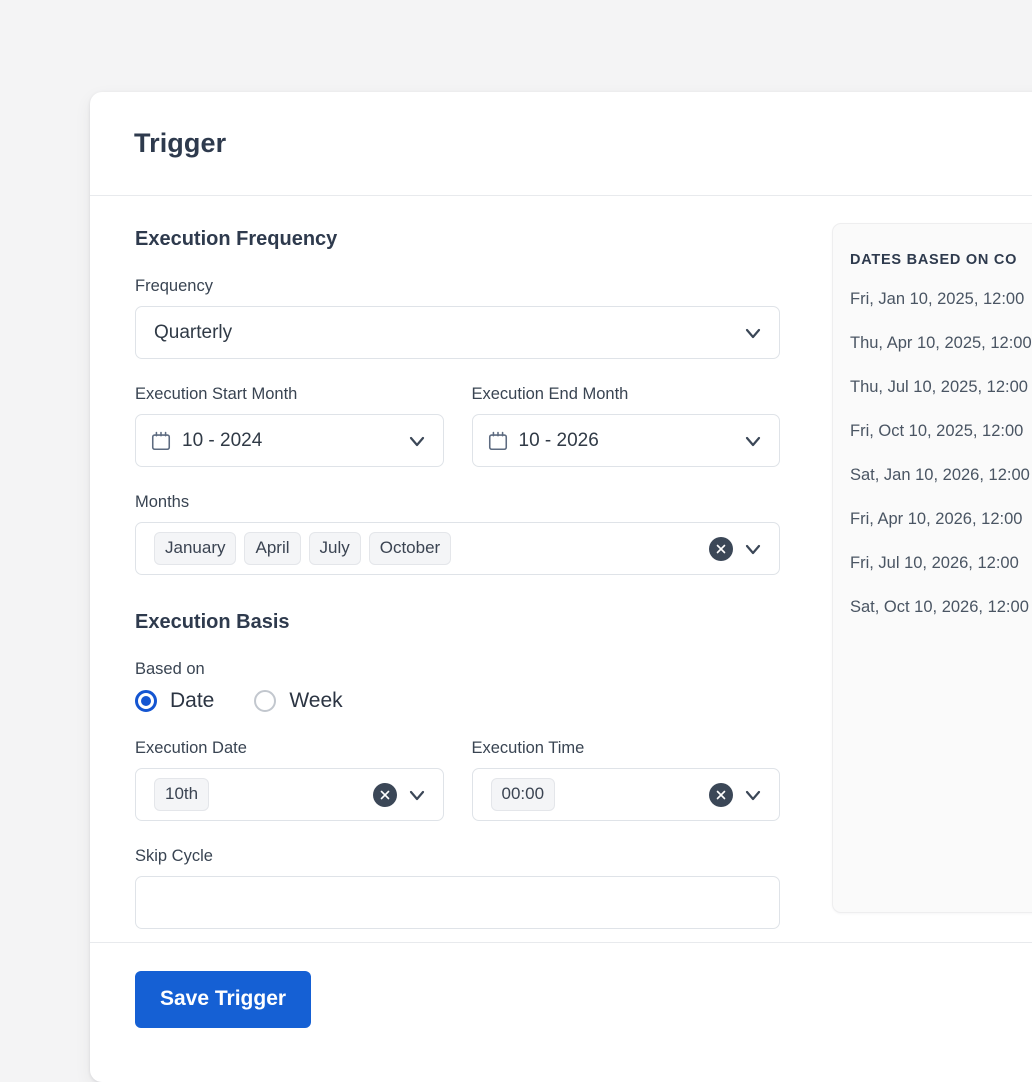 This screenshot has height=1082, width=1032. Describe the element at coordinates (192, 700) in the screenshot. I see `radio-label-date: Date` at that location.